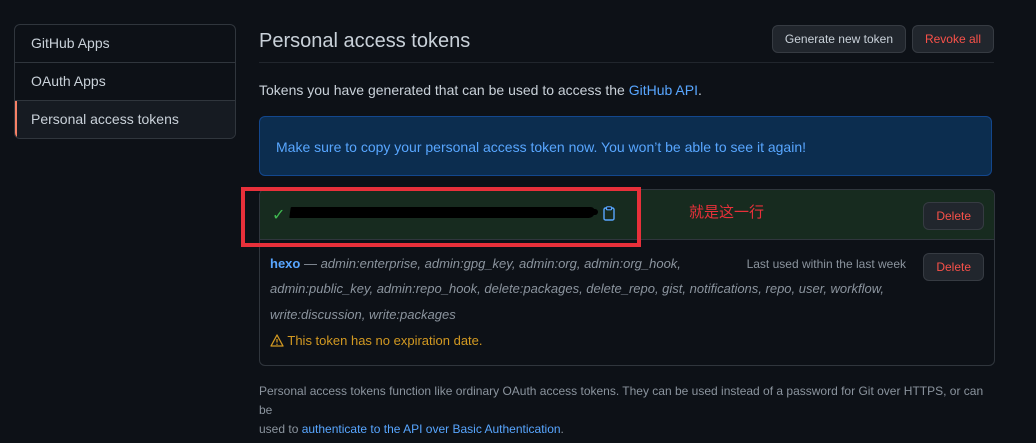 The height and width of the screenshot is (443, 1036). What do you see at coordinates (278, 340) in the screenshot?
I see `alert-icon` at bounding box center [278, 340].